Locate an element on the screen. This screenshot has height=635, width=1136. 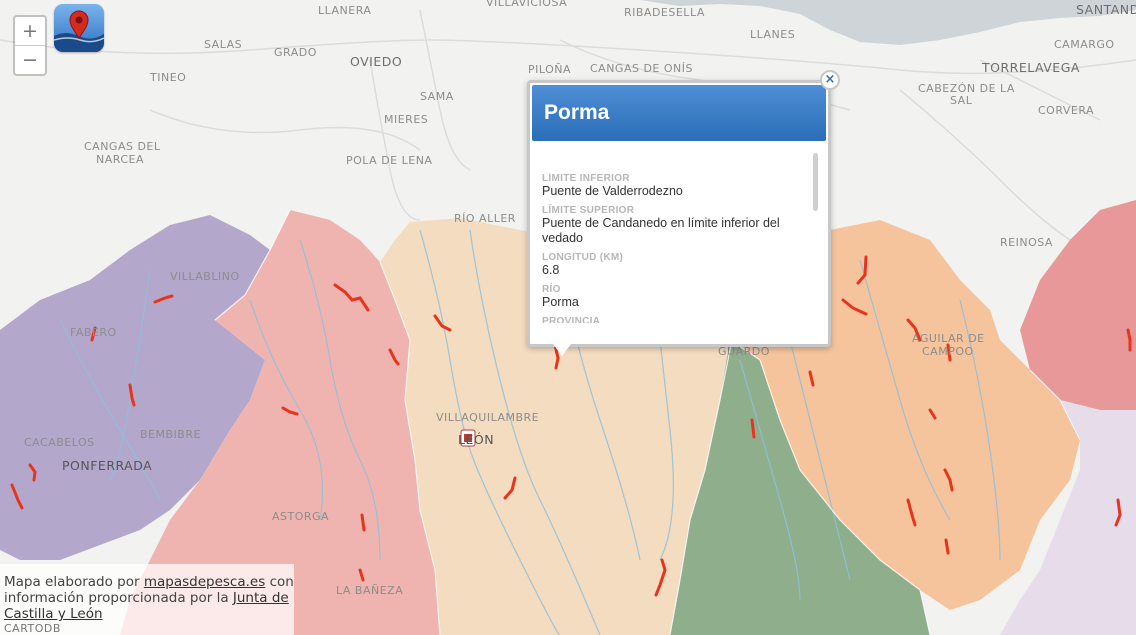
map-pin-icon is located at coordinates (79, 28).